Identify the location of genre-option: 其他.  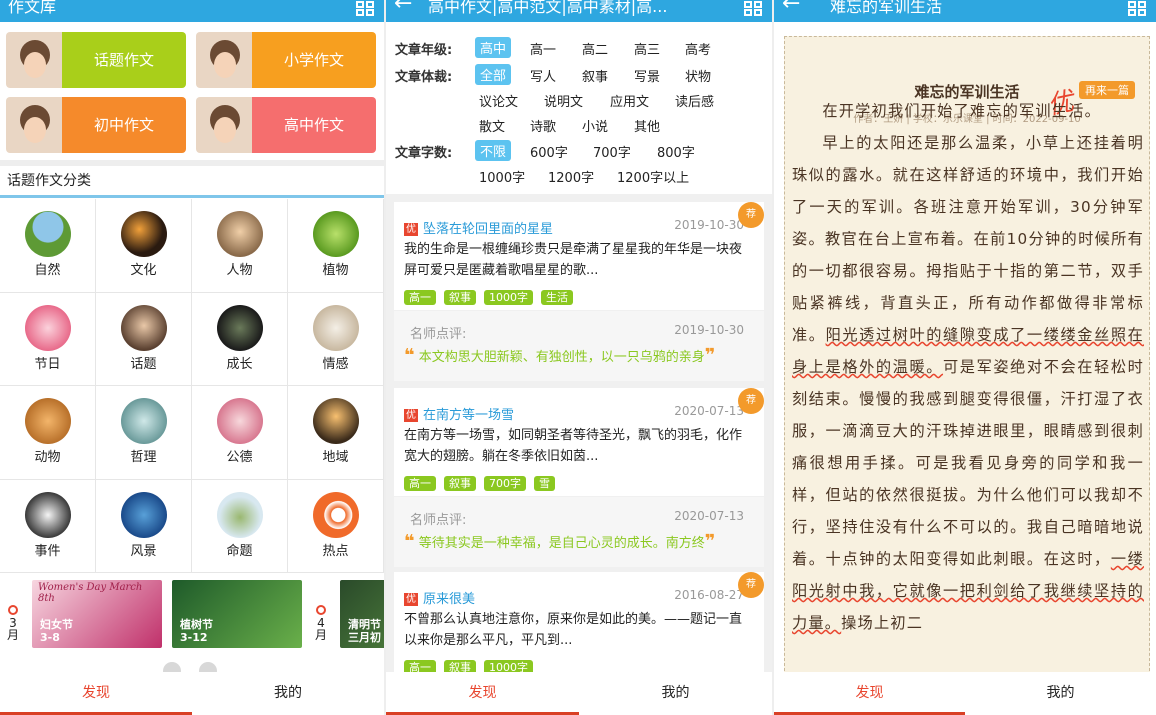
(647, 125).